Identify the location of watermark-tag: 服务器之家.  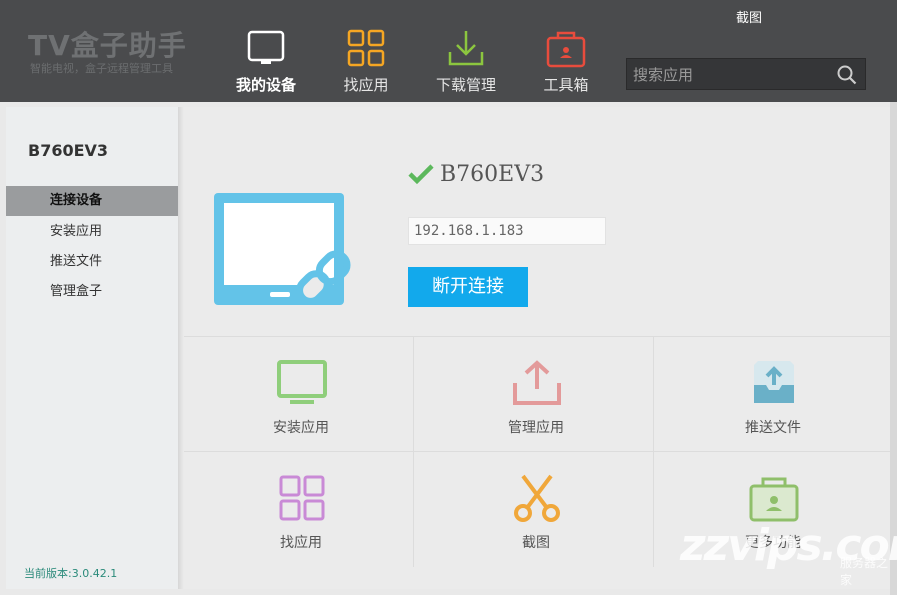
(864, 571).